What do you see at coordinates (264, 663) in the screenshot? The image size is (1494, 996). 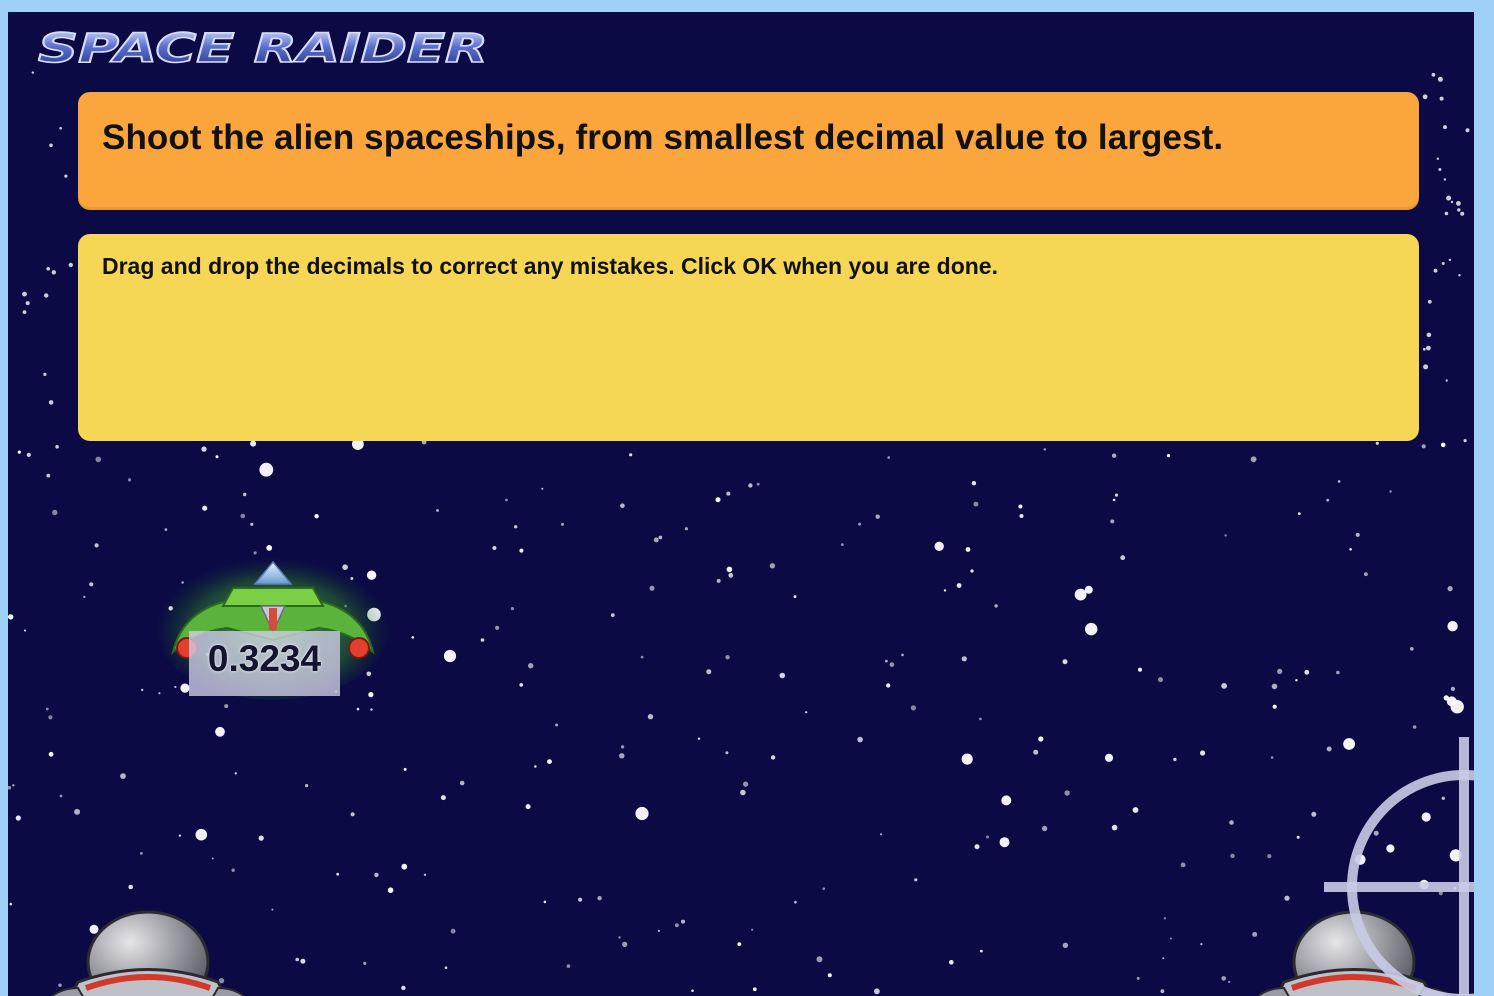 I see `alien-decimal-value: 0.3234` at bounding box center [264, 663].